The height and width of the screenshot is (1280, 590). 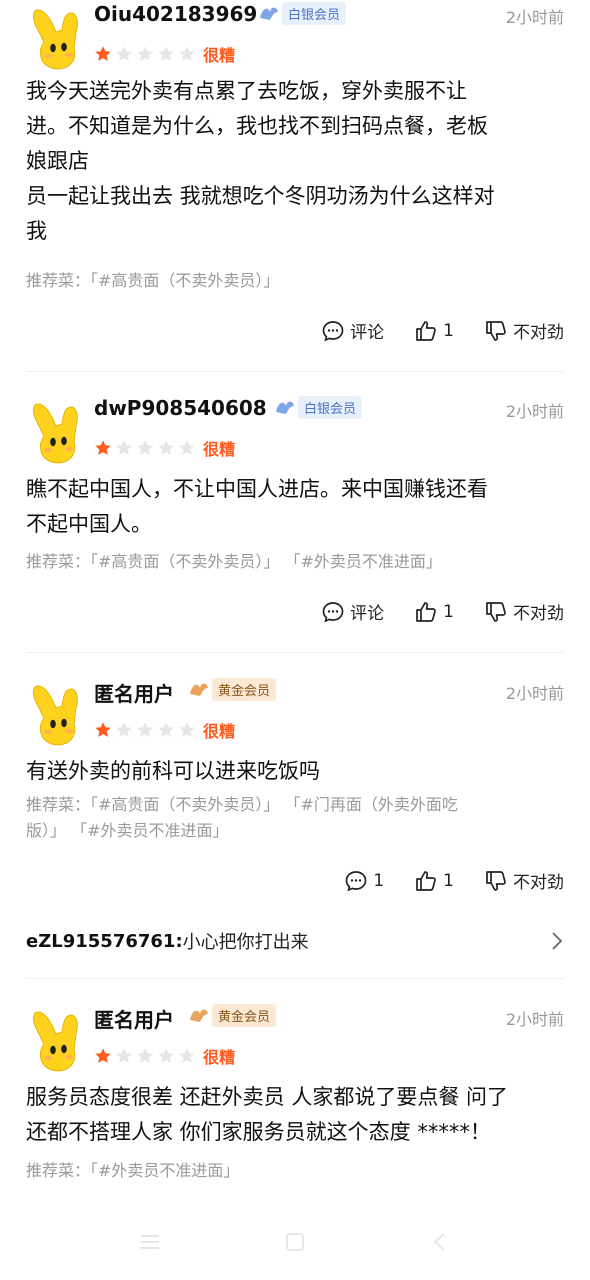 I want to click on text-line: 员一起让我出去 我就想吃个冬阴功汤为什么这样对, so click(x=260, y=196).